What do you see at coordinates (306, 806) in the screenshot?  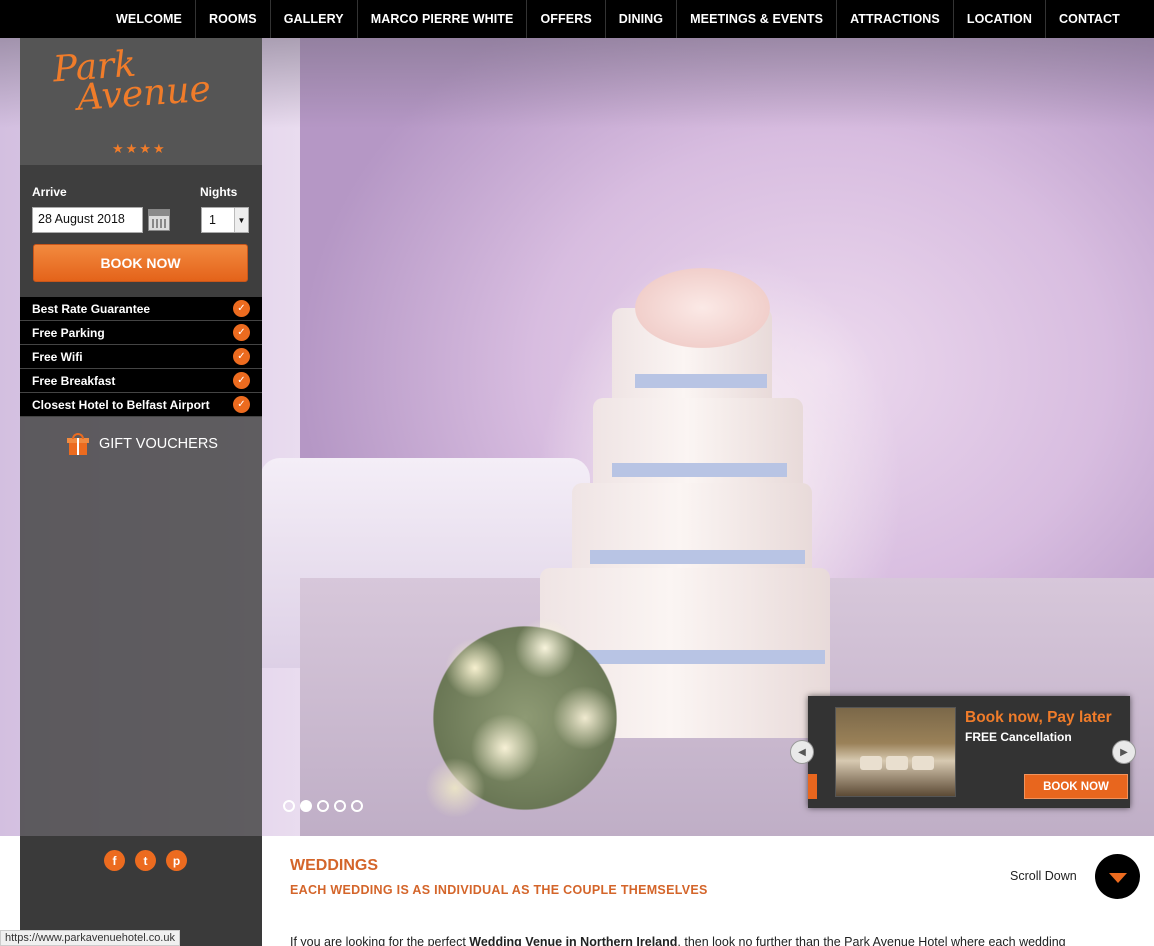 I see `slider-dot-active` at bounding box center [306, 806].